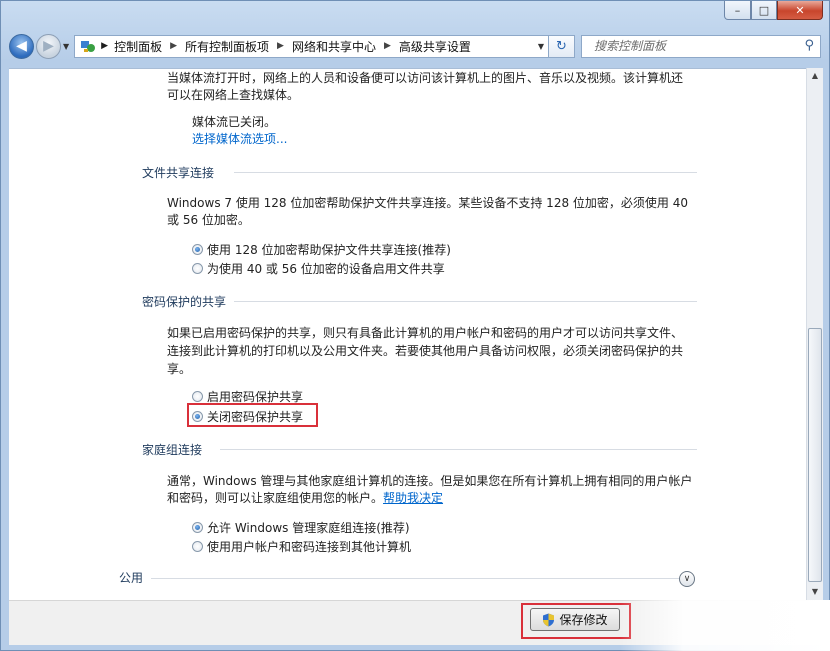  What do you see at coordinates (233, 95) in the screenshot?
I see `media-desc-line2: 可以在网络上查找媒体。` at bounding box center [233, 95].